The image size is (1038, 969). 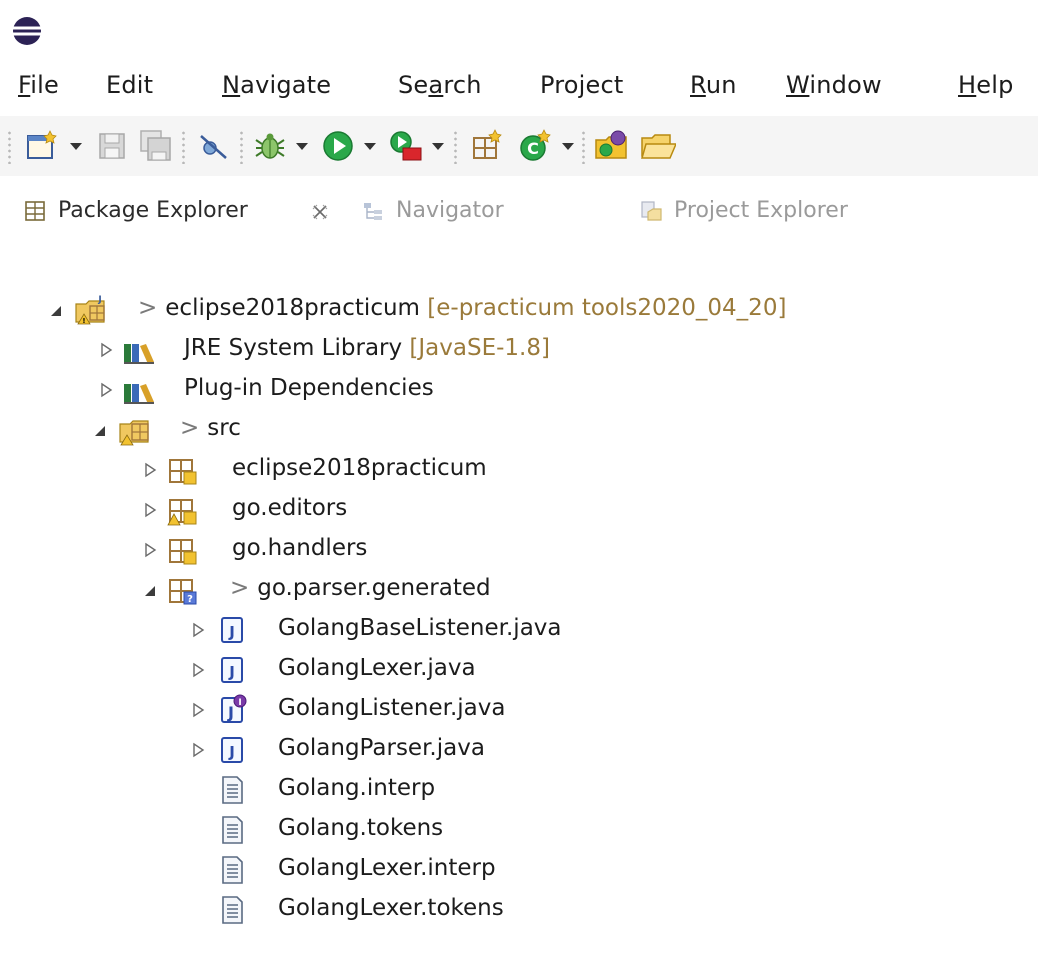 I want to click on svg-text: I, so click(x=239, y=703).